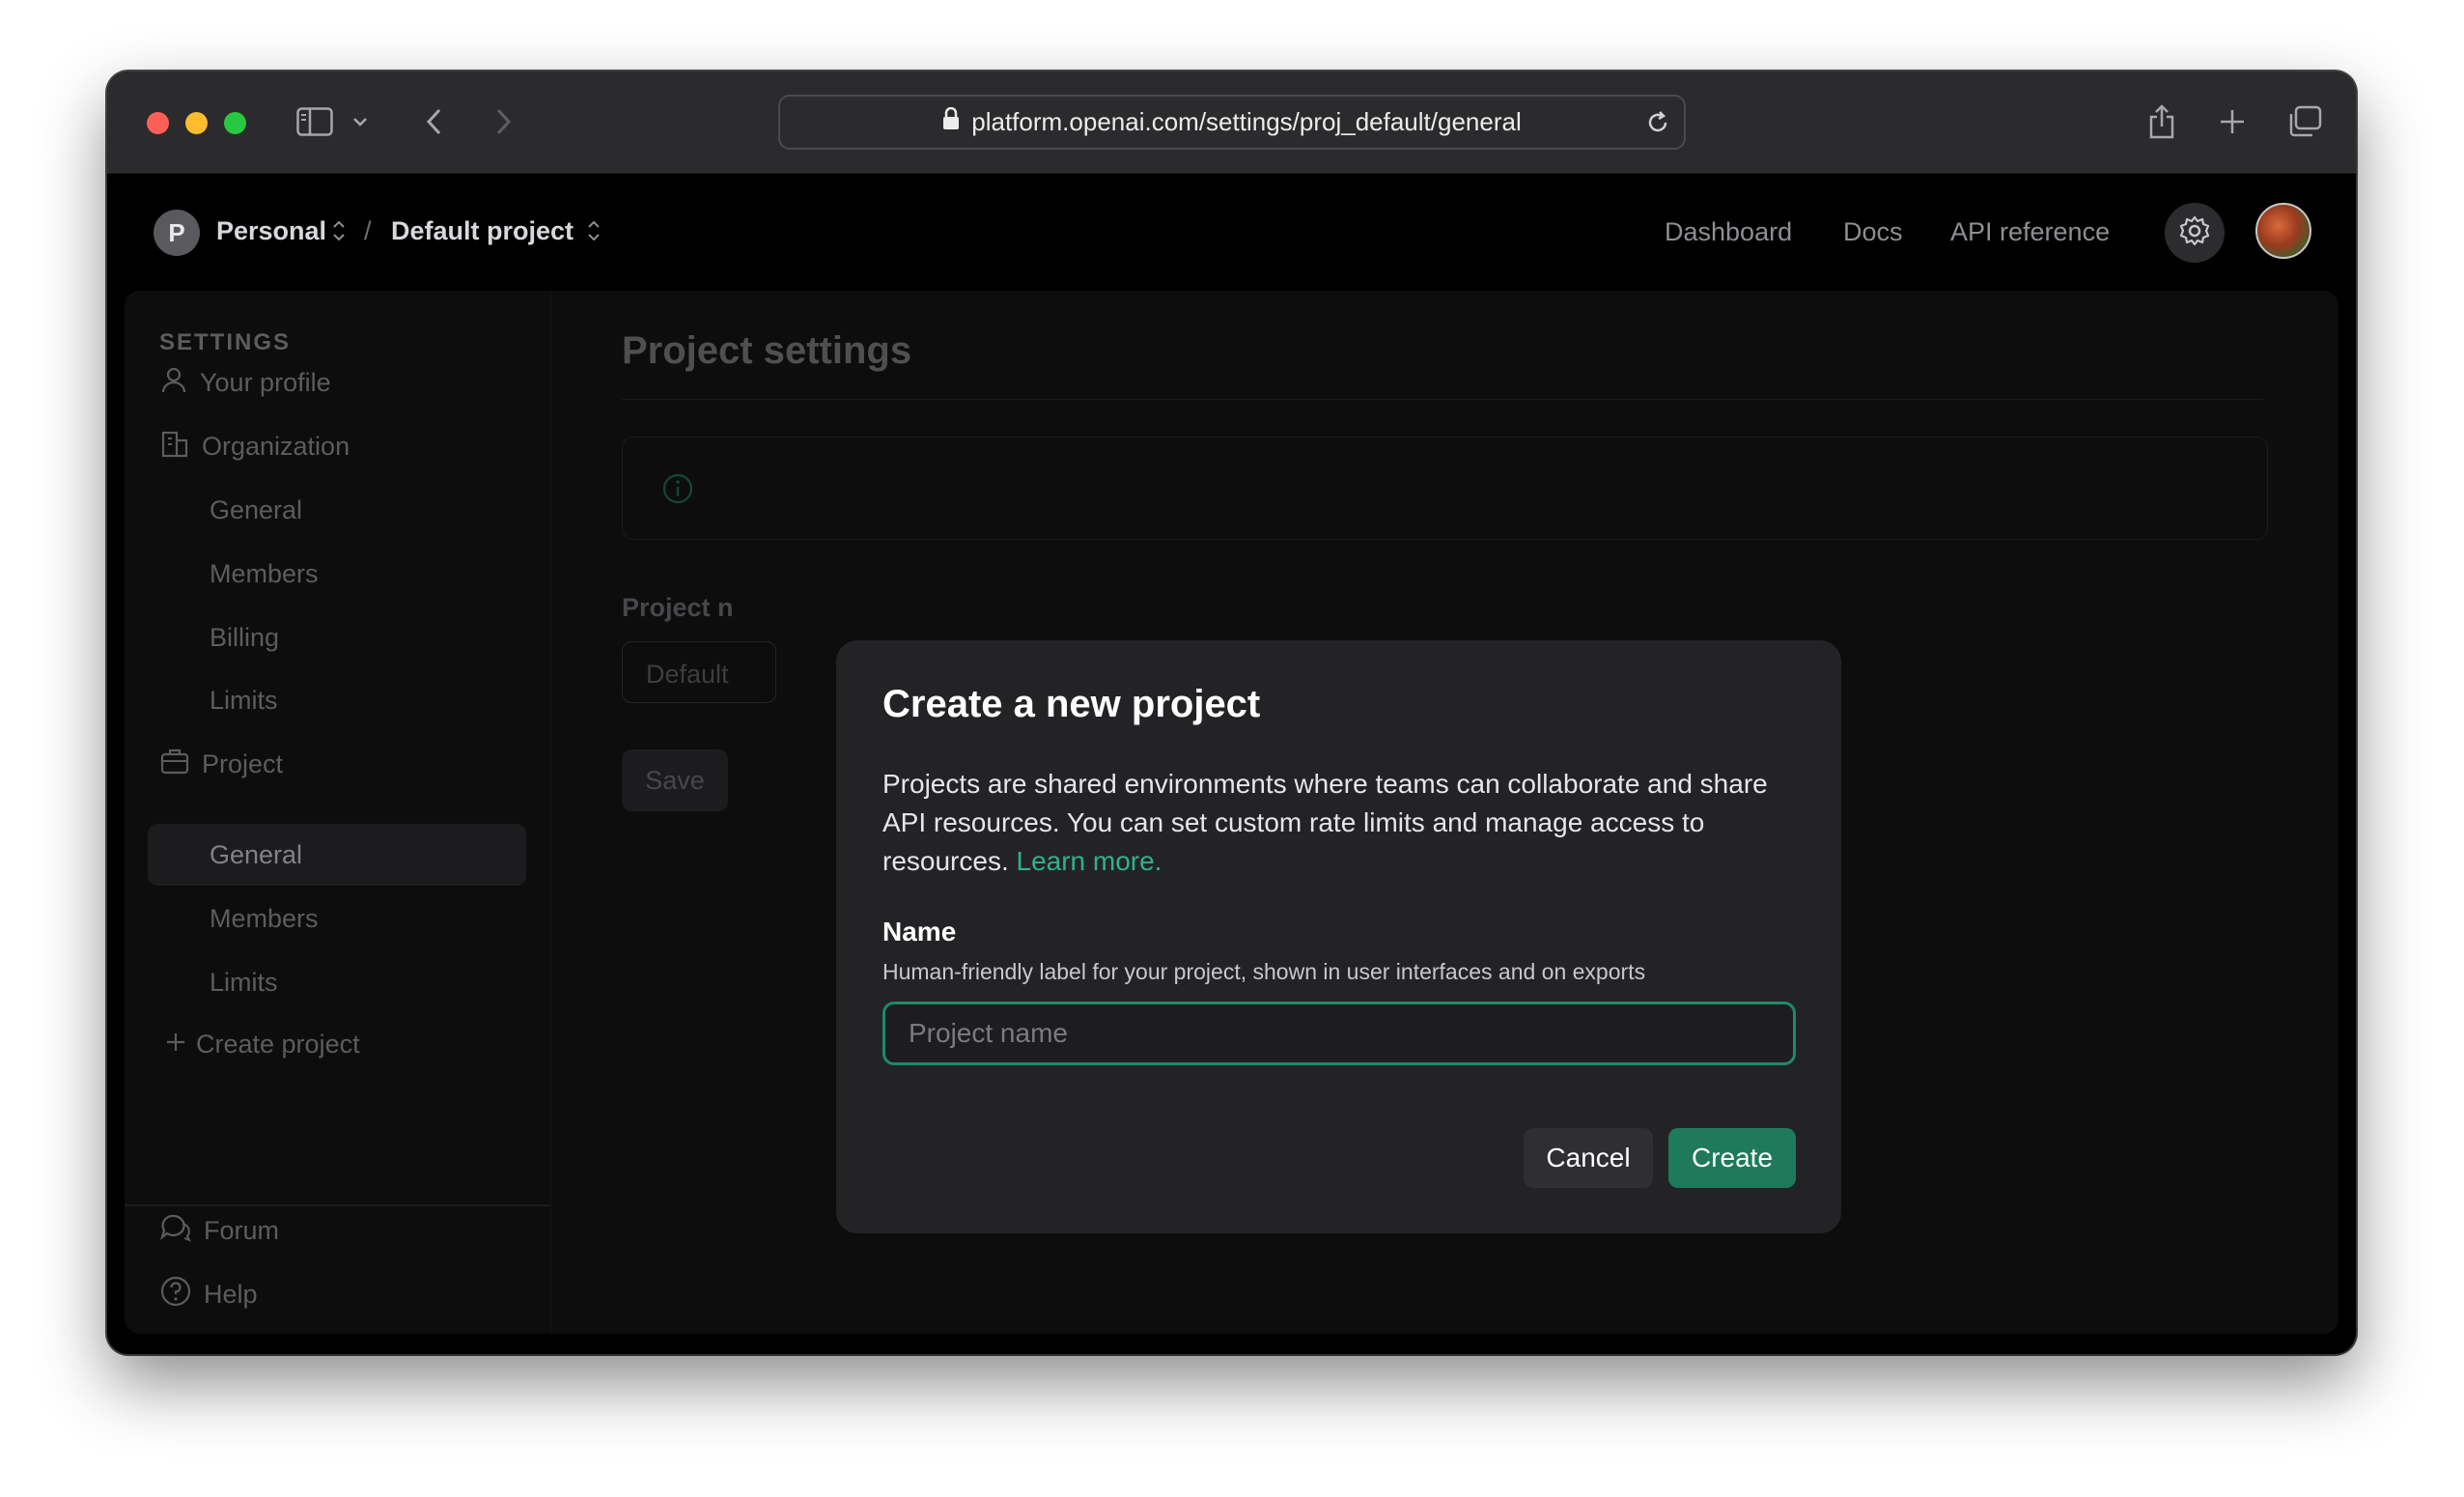  I want to click on nav-dashboard: Dashboard, so click(1729, 232).